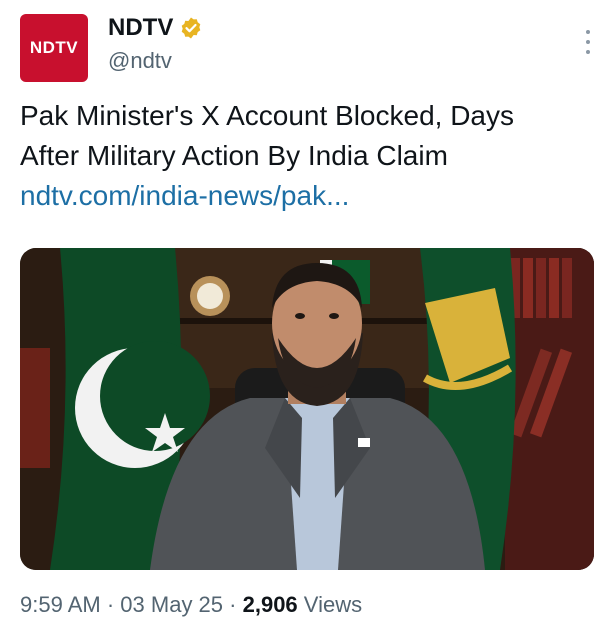 This screenshot has height=630, width=614. What do you see at coordinates (270, 604) in the screenshot?
I see `views-count: 2,906` at bounding box center [270, 604].